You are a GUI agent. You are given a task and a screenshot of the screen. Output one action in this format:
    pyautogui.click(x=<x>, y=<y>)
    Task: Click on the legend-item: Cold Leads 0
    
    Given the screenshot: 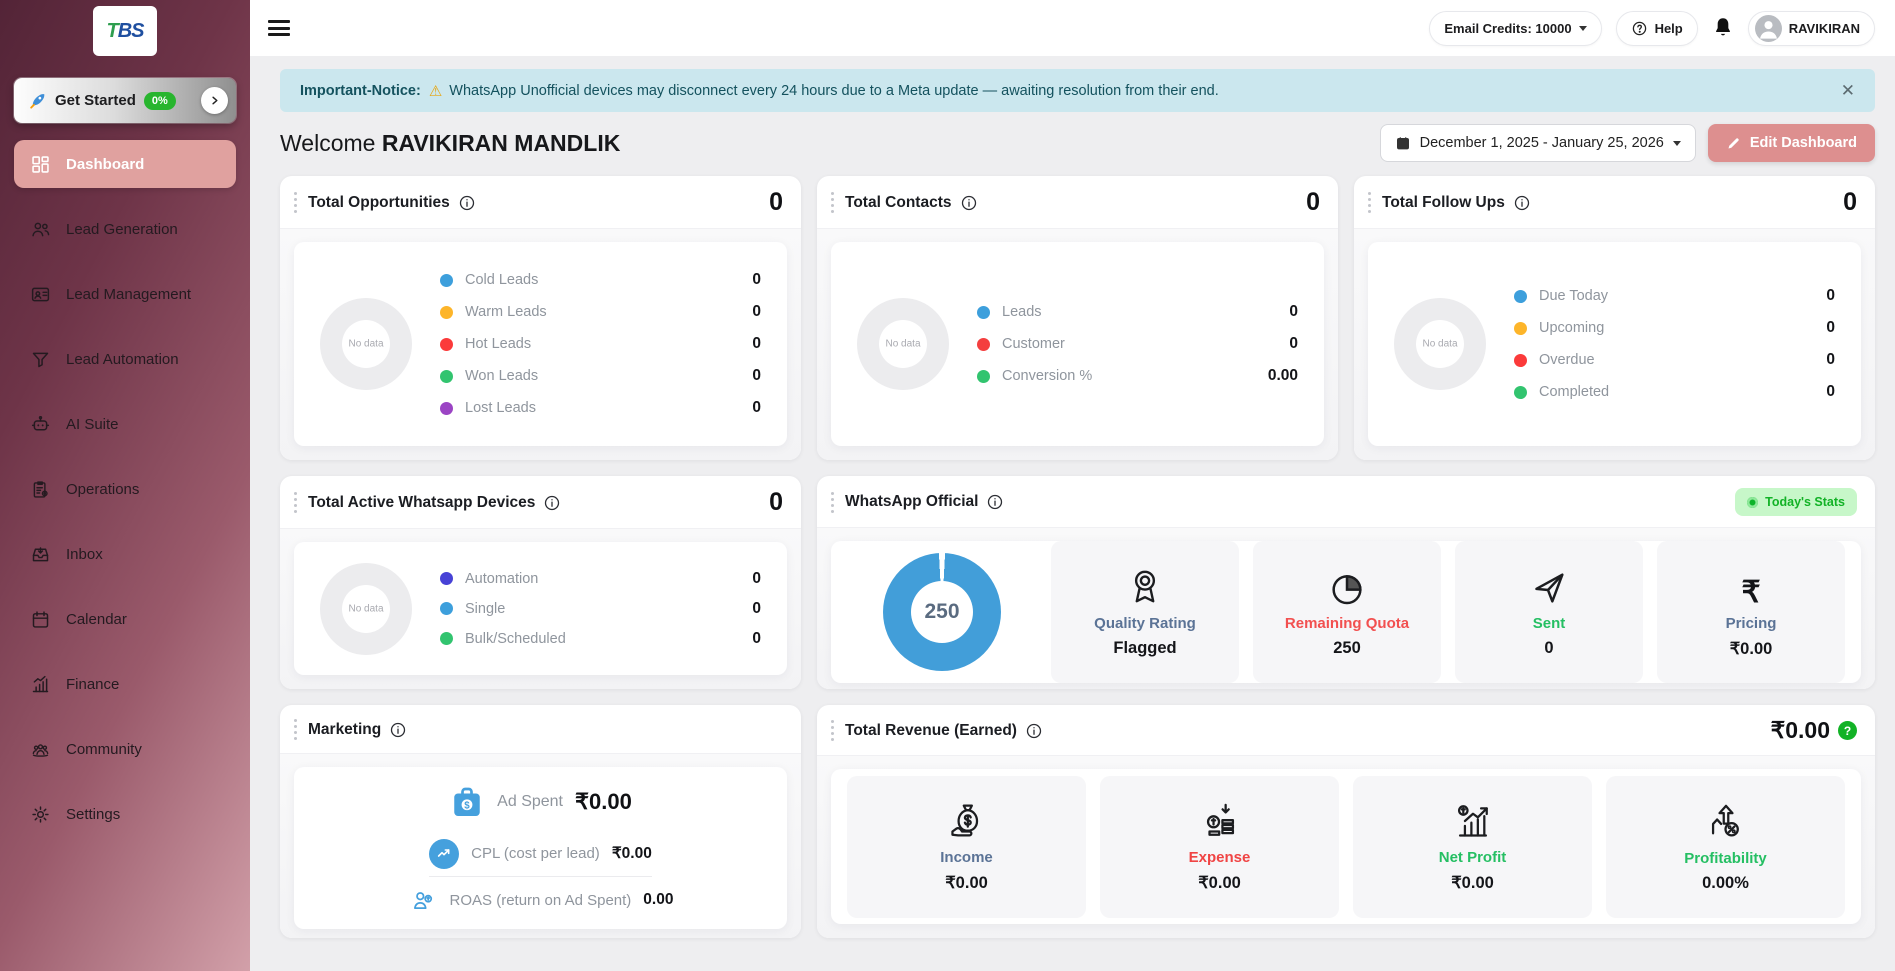 What is the action you would take?
    pyautogui.click(x=600, y=280)
    